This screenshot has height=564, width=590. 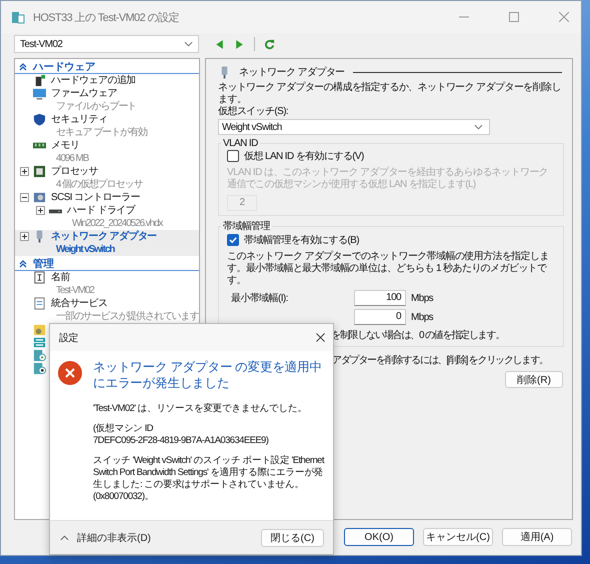 I want to click on window-title: HOST33 上の Test-VM02 の設定, so click(x=106, y=17).